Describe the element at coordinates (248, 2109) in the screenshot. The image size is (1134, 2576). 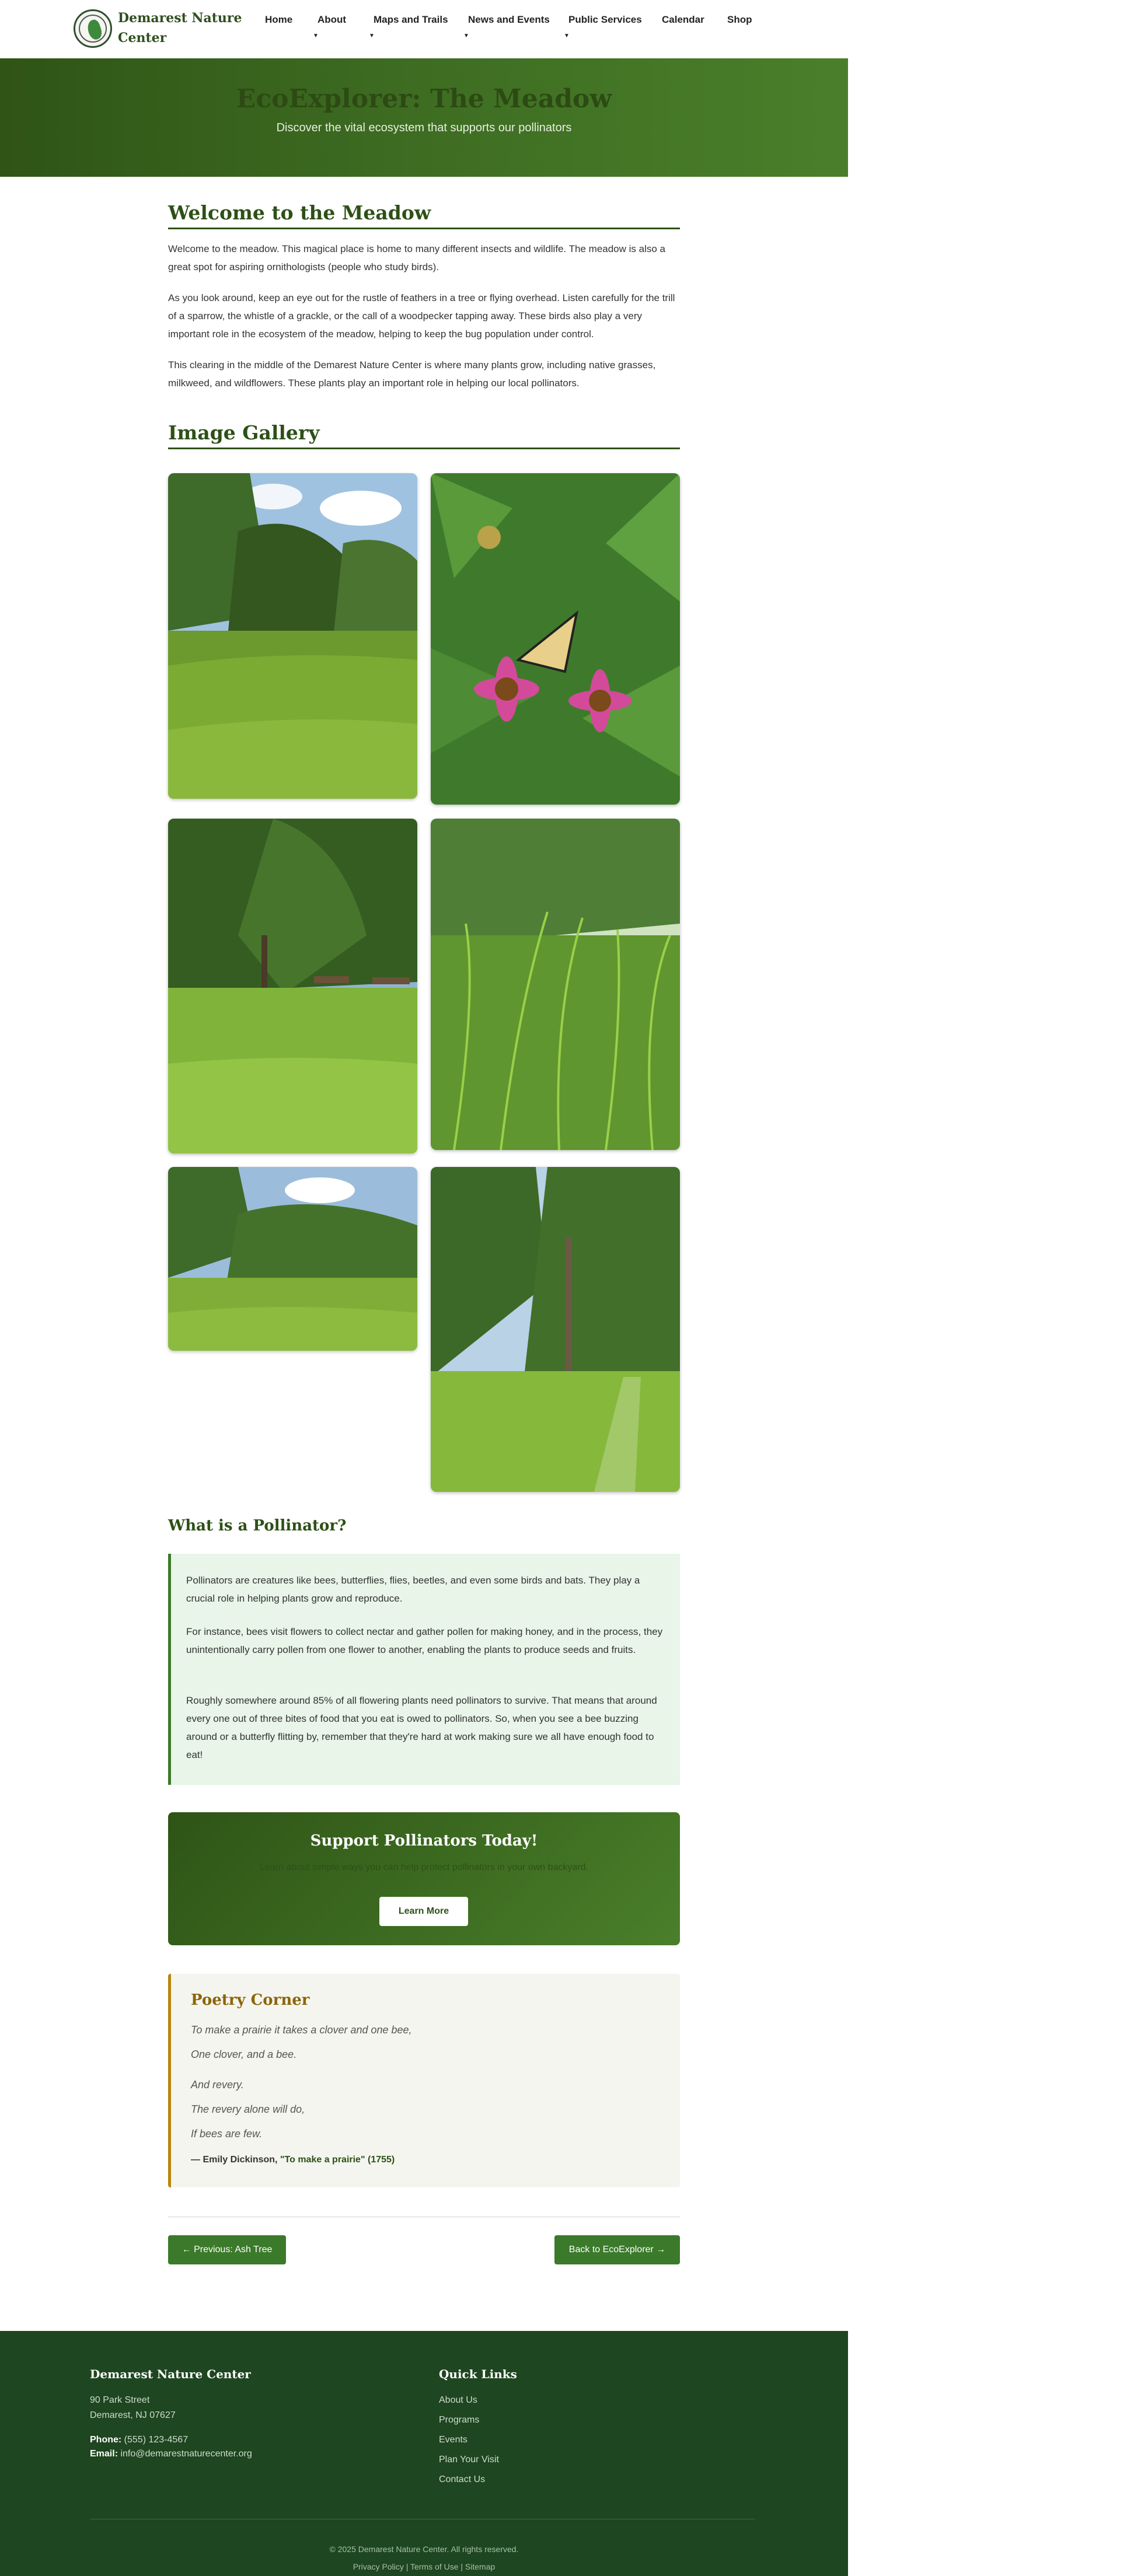
I see `poem-line: The revery alone will do,` at that location.